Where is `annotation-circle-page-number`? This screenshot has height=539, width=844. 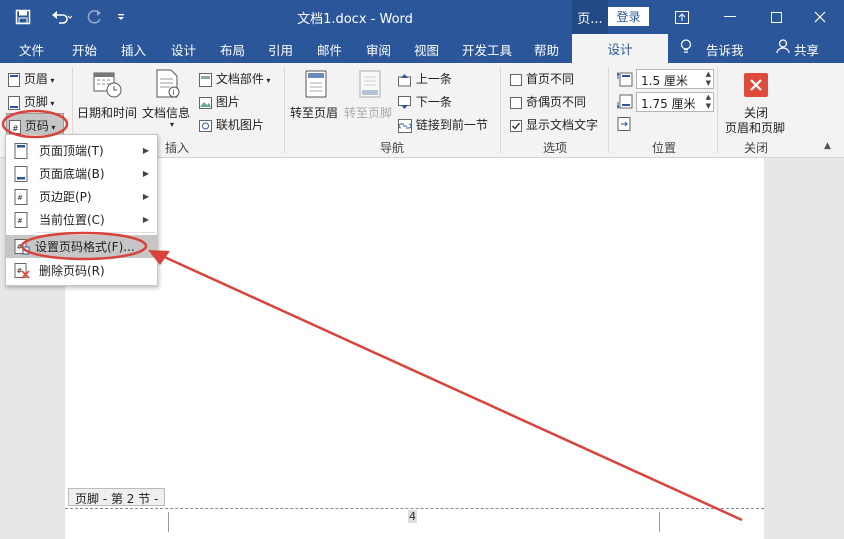 annotation-circle-page-number is located at coordinates (35, 124).